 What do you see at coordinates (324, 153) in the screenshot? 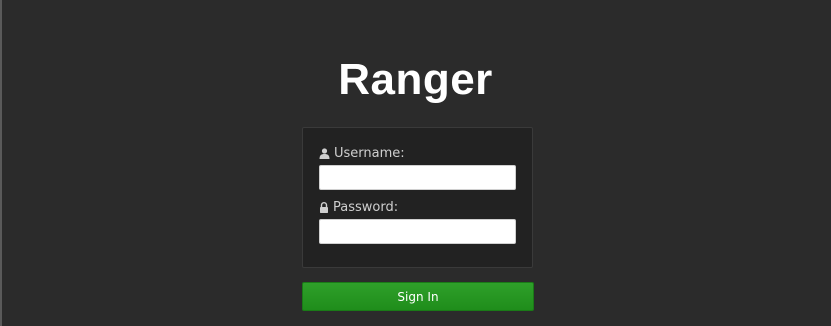
I see `user-icon` at bounding box center [324, 153].